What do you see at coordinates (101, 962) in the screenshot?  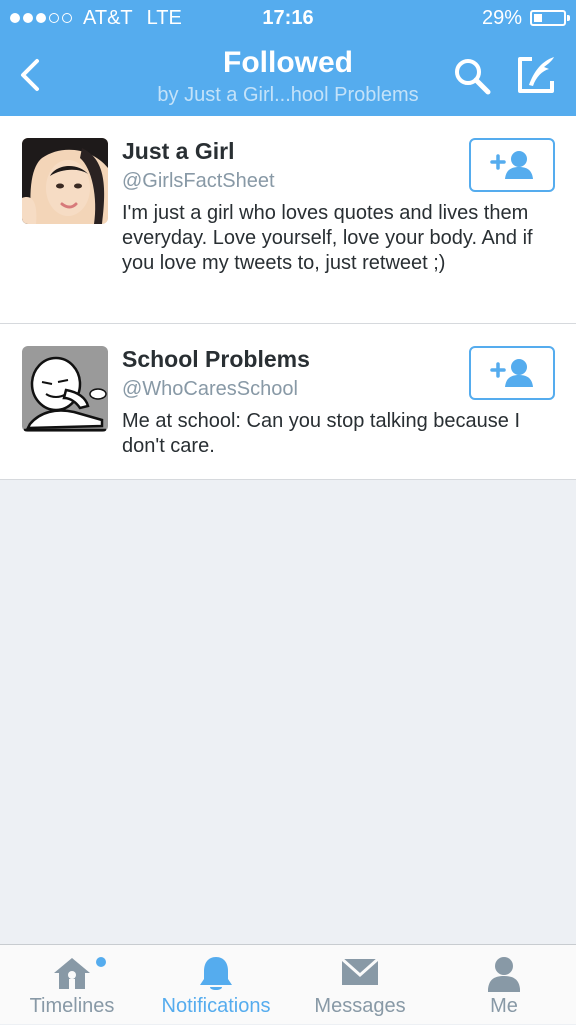 I see `new-tweets-badge` at bounding box center [101, 962].